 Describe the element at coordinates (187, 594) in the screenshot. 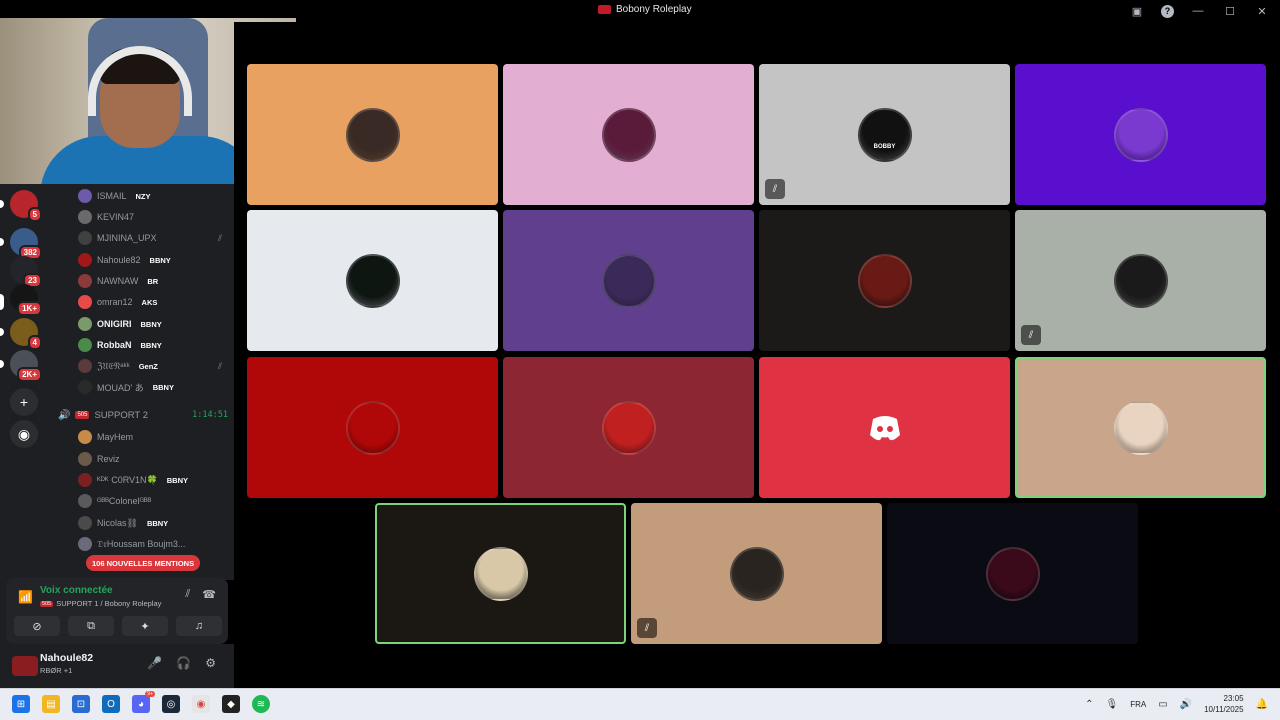

I see `noise-suppression-icon: ⫽` at that location.